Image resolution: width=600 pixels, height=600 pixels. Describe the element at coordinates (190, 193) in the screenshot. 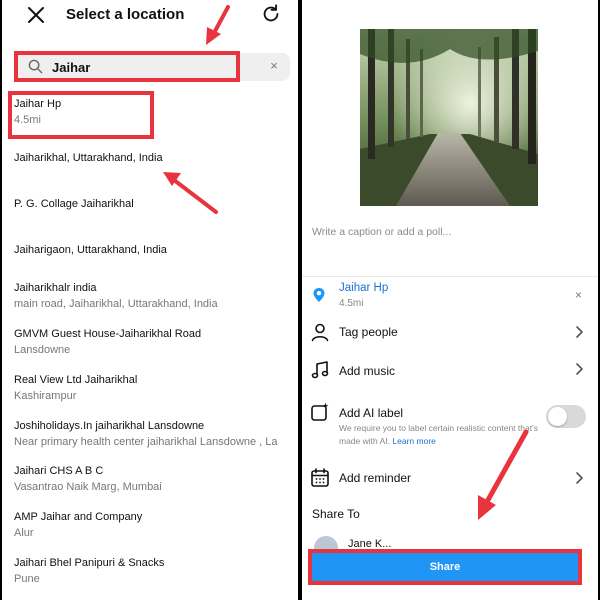

I see `arrow-to-result` at that location.